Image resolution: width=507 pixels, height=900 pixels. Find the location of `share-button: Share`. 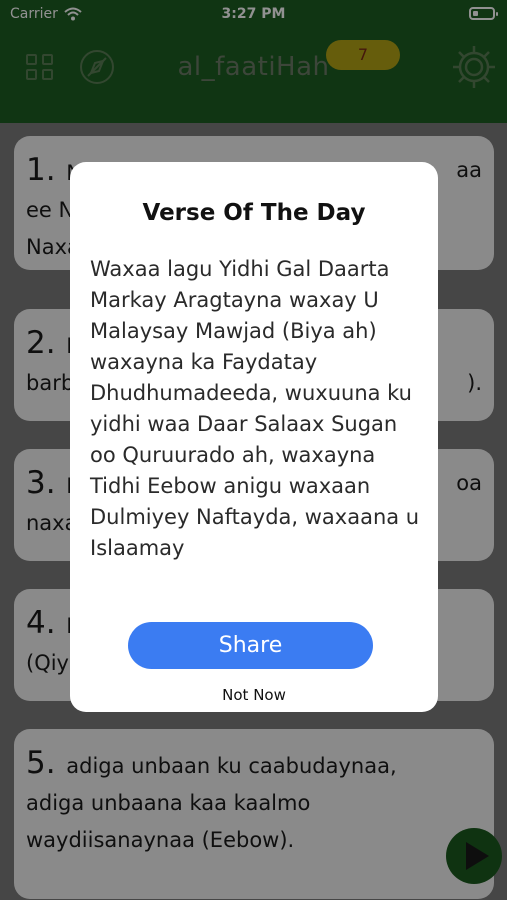

share-button: Share is located at coordinates (250, 645).